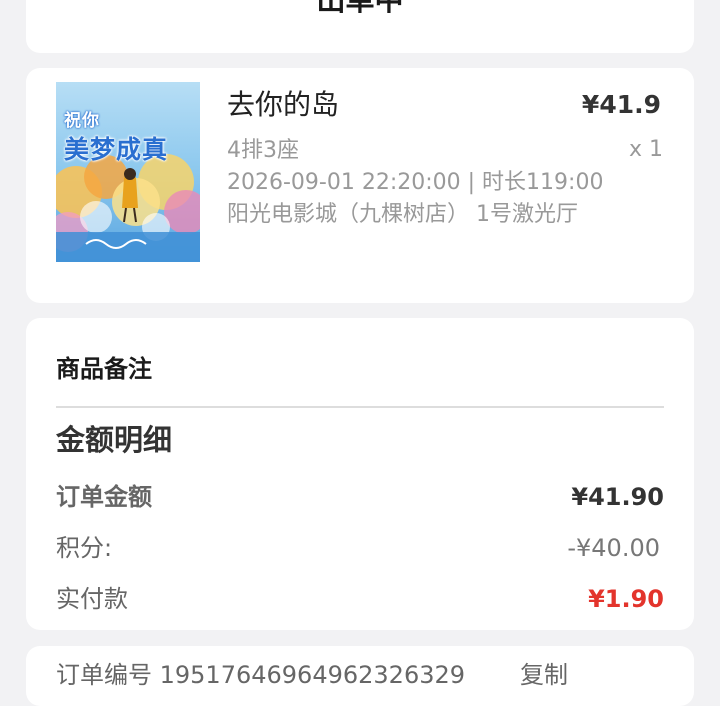  I want to click on order-amount-row: 订单金额 ¥41.90, so click(360, 497).